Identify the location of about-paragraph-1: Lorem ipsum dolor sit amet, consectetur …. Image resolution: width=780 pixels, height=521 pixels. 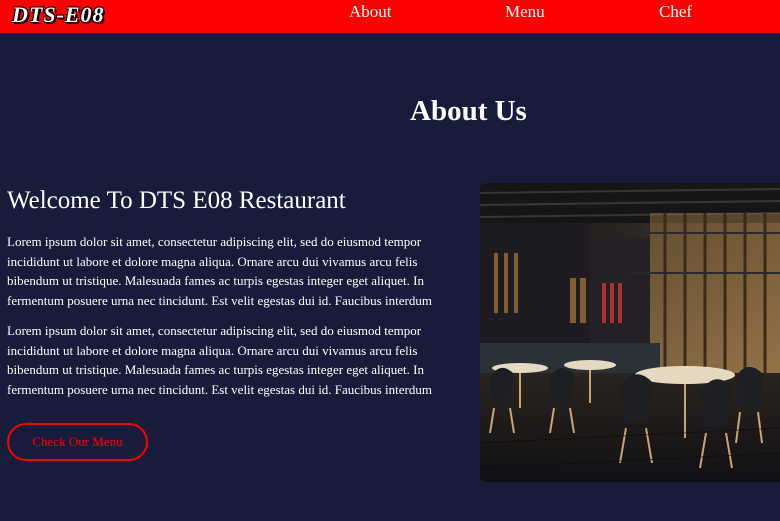
(219, 271).